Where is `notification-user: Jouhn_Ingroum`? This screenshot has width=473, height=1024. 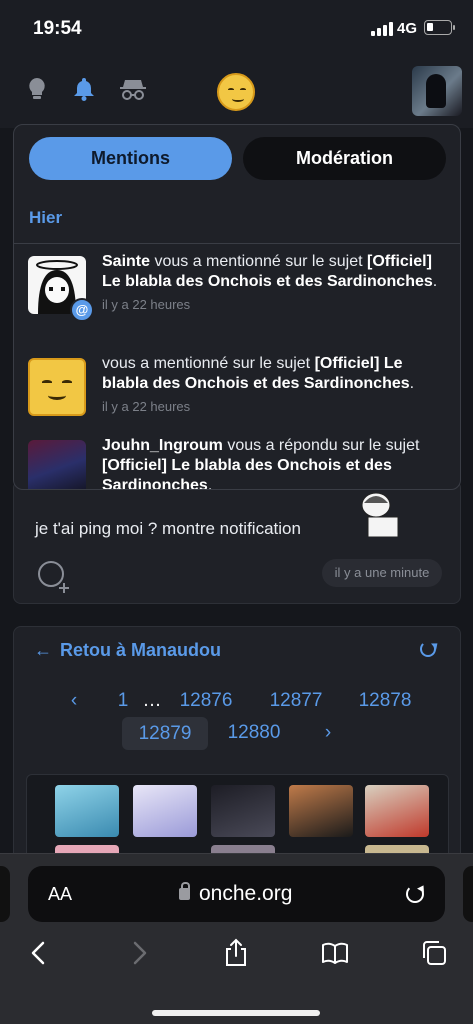
notification-user: Jouhn_Ingroum is located at coordinates (162, 445).